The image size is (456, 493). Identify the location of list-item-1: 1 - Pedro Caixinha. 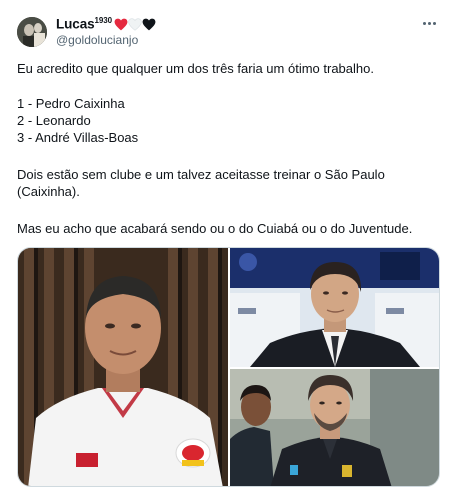
(71, 103).